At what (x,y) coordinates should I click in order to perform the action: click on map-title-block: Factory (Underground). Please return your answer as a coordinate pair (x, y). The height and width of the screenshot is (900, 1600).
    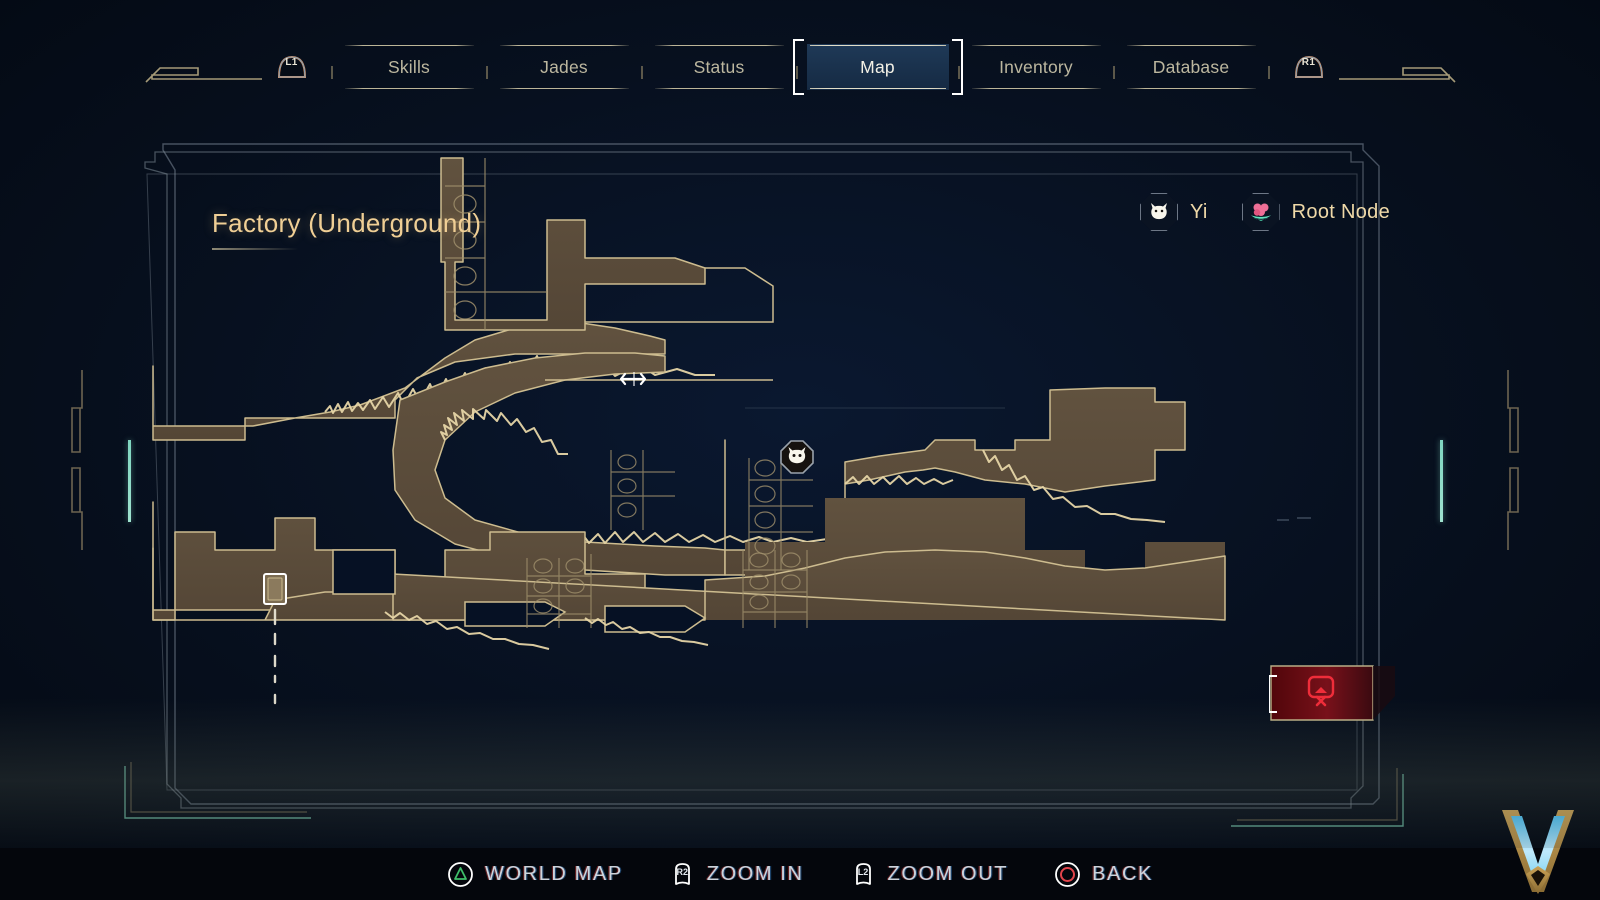
    Looking at the image, I should click on (346, 229).